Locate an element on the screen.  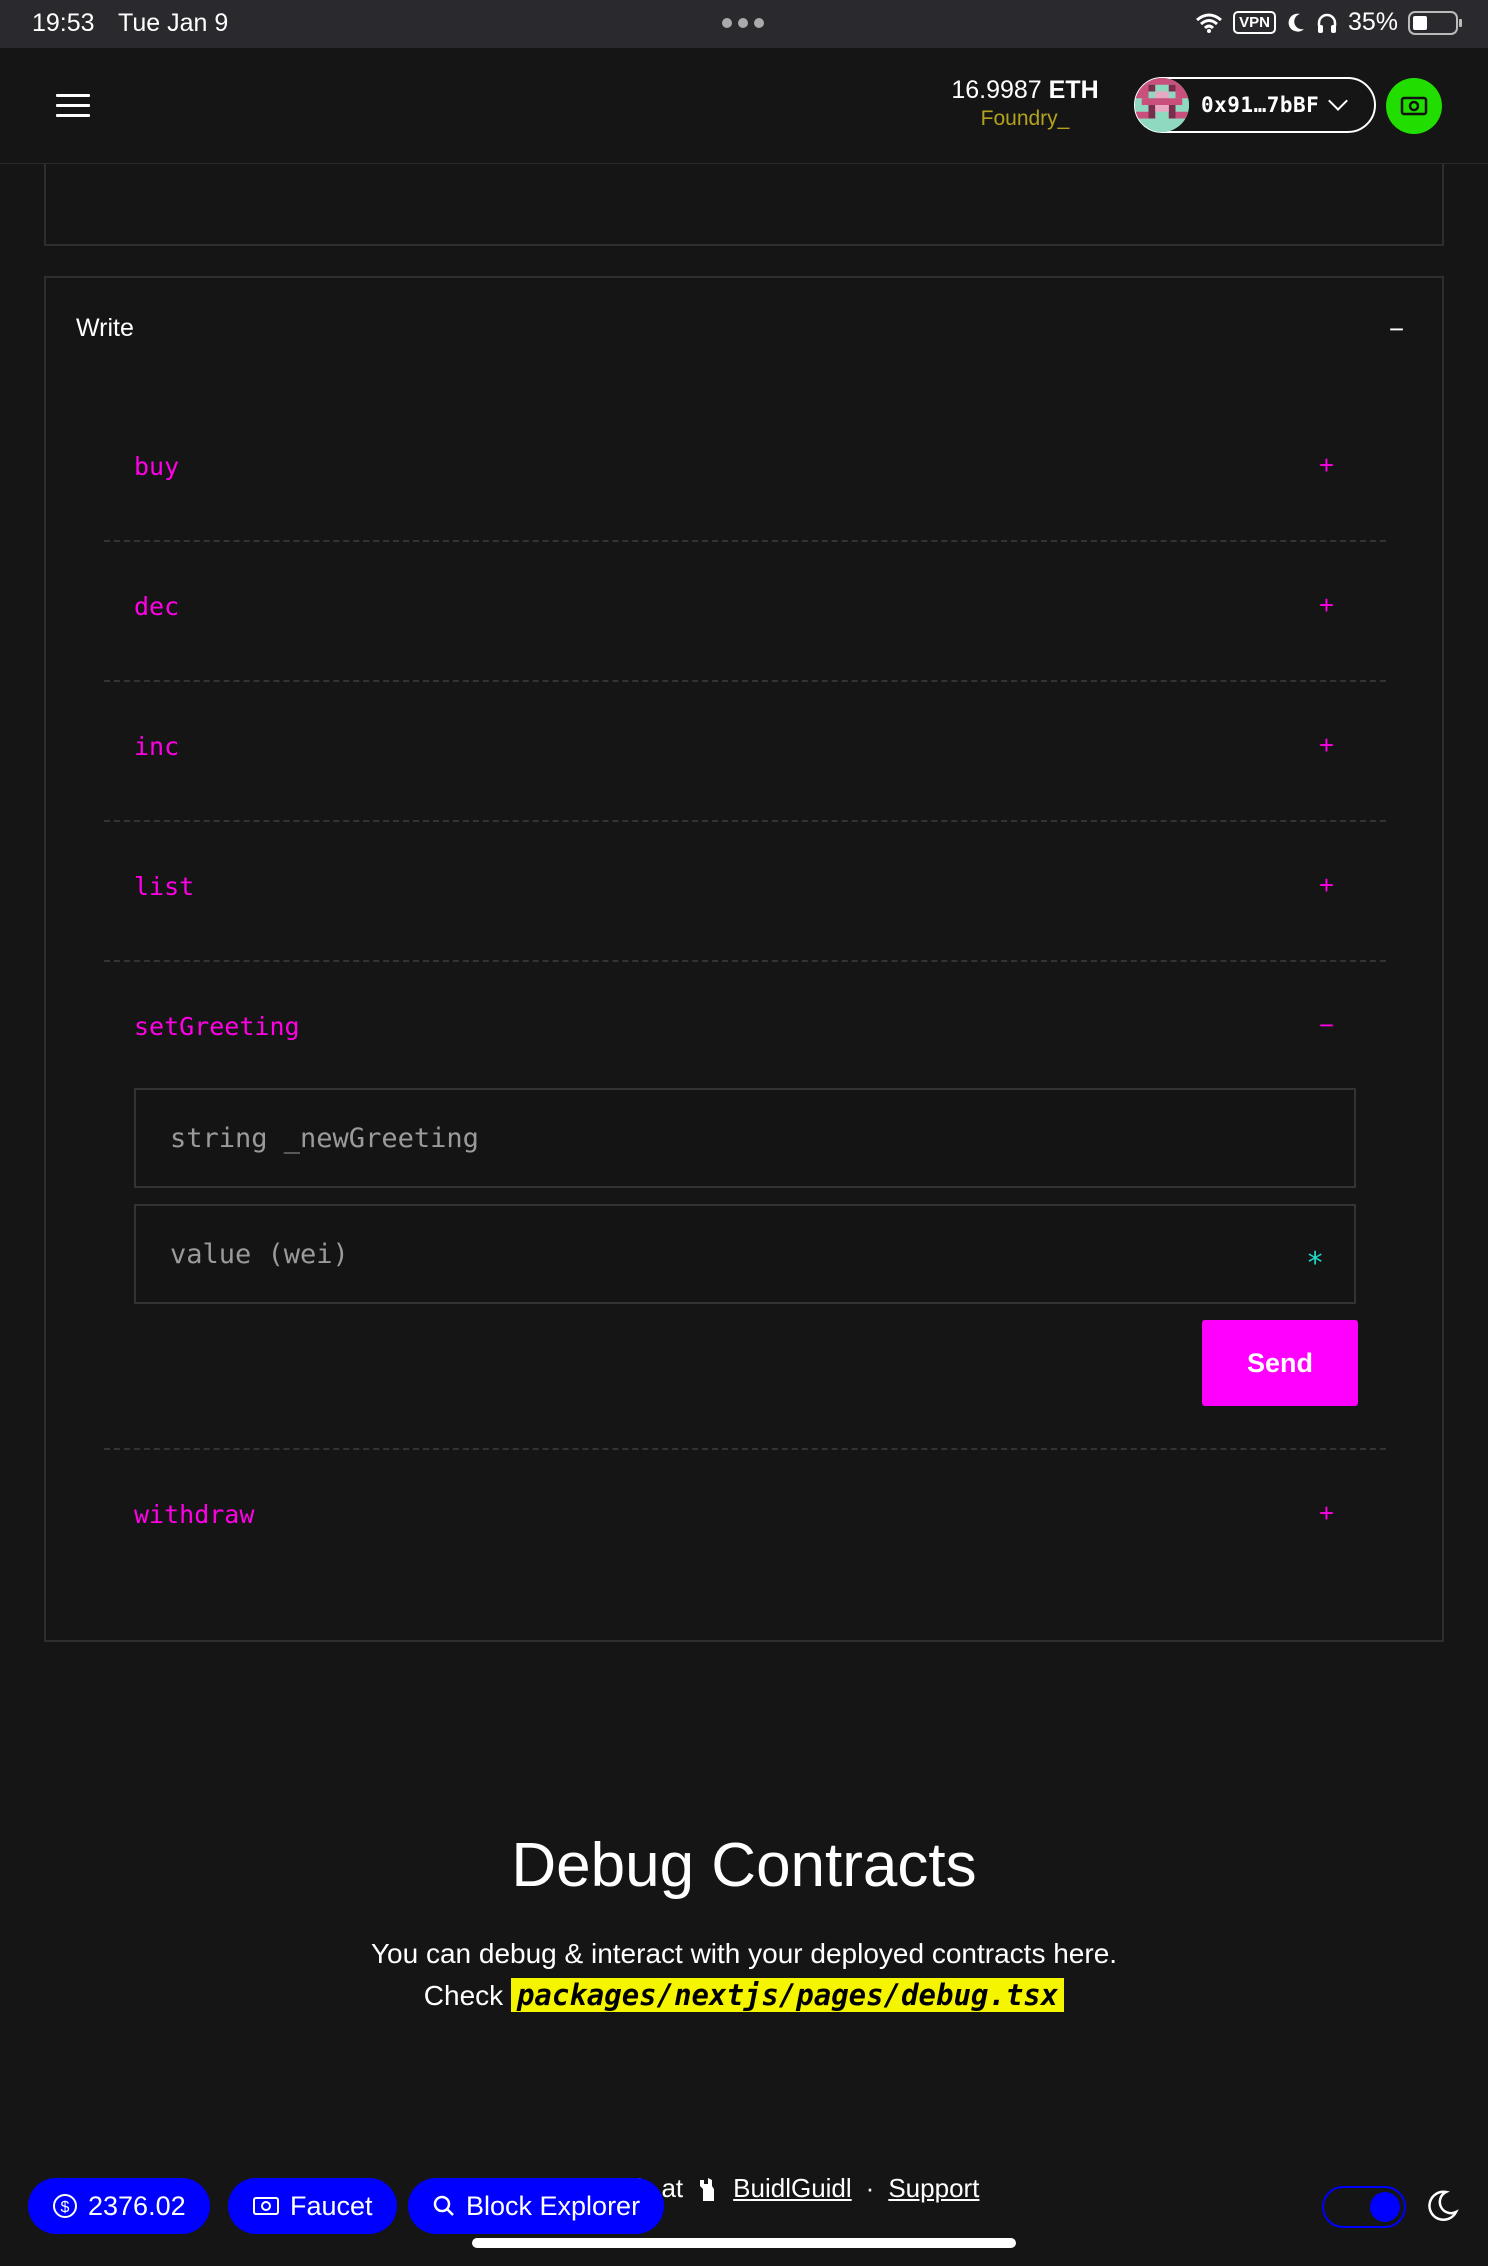
status-indicators: VPN 35% is located at coordinates (1328, 22).